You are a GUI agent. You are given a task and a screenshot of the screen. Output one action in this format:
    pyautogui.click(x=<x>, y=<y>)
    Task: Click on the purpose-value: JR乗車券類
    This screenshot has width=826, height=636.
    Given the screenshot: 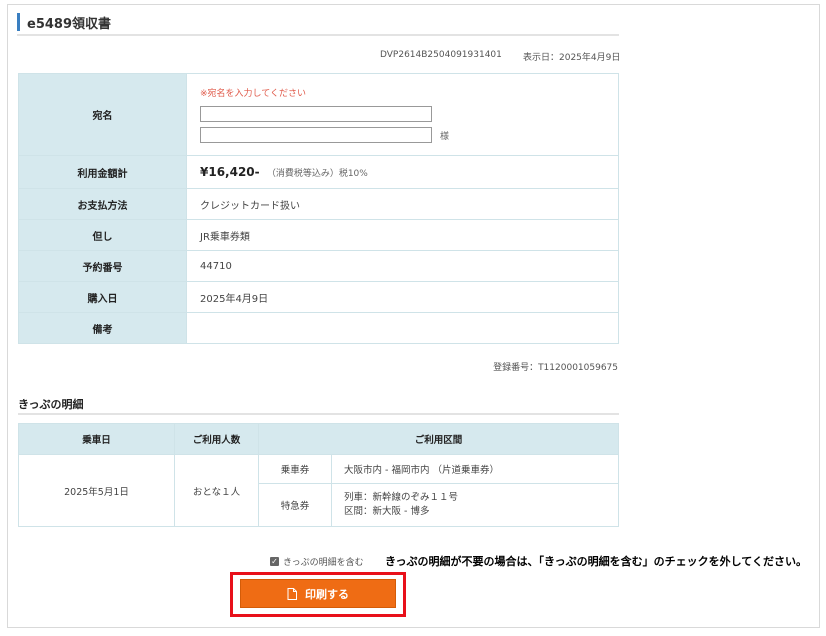 What is the action you would take?
    pyautogui.click(x=402, y=235)
    